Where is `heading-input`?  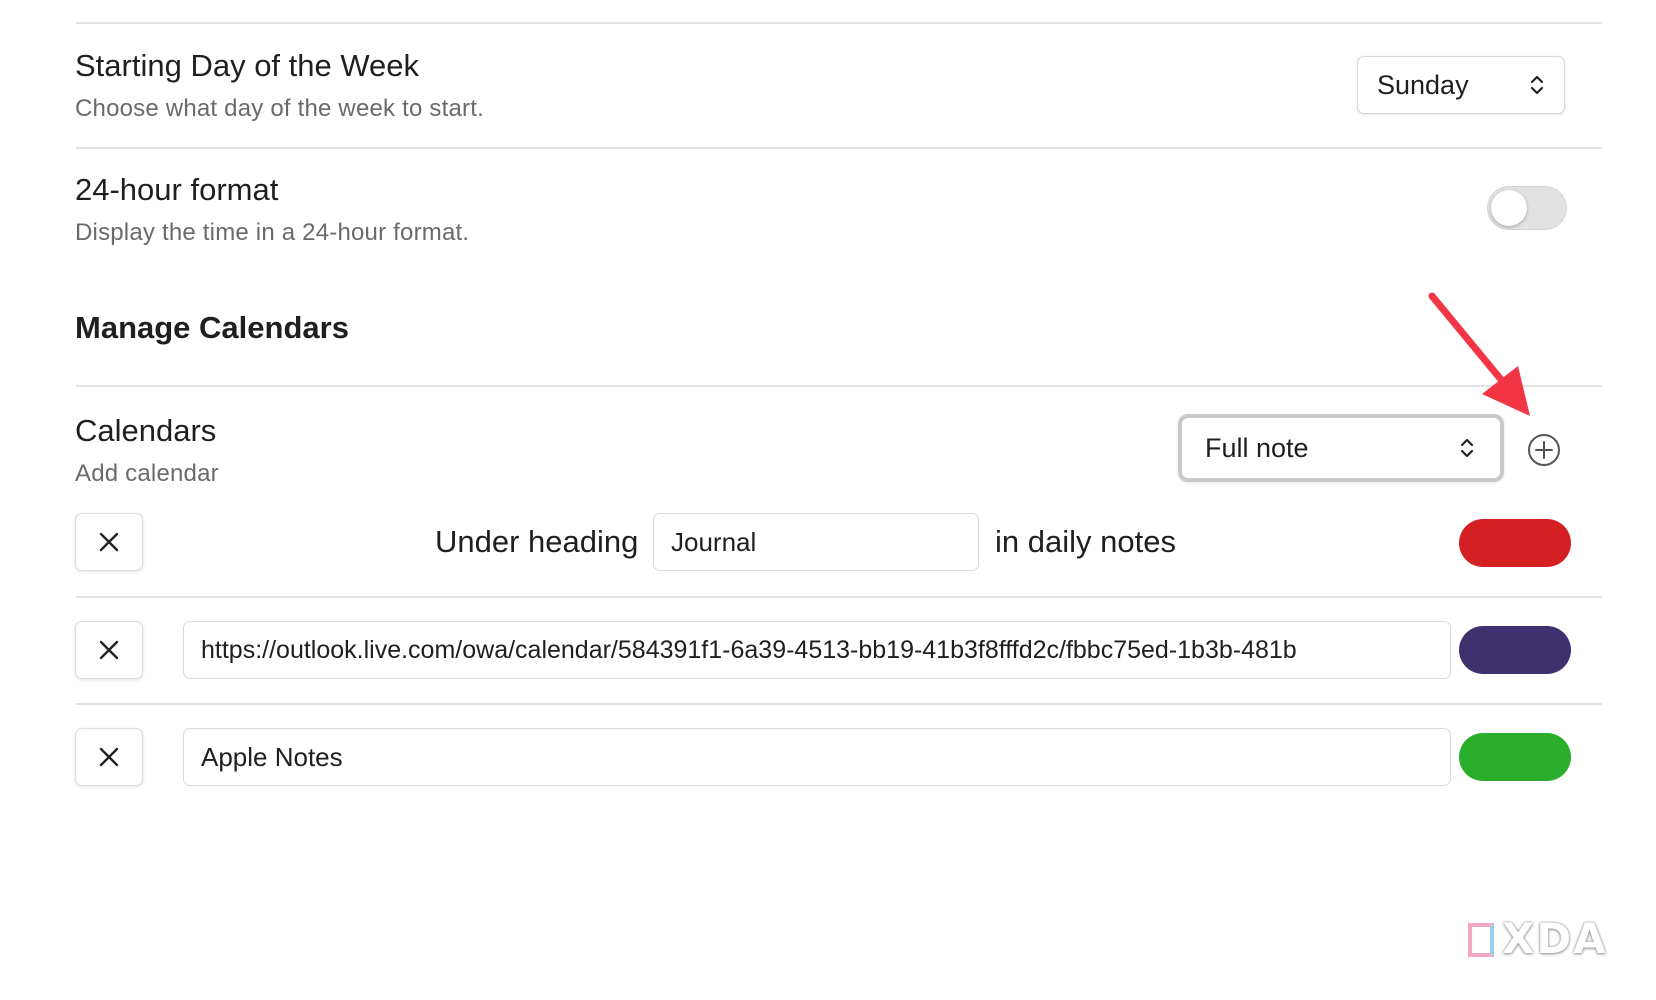 heading-input is located at coordinates (816, 542).